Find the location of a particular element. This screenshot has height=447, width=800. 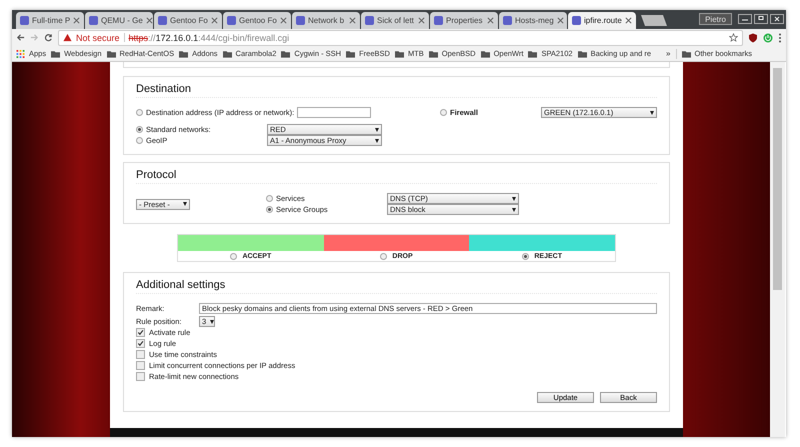

more-bookmarks-button: » is located at coordinates (668, 53).